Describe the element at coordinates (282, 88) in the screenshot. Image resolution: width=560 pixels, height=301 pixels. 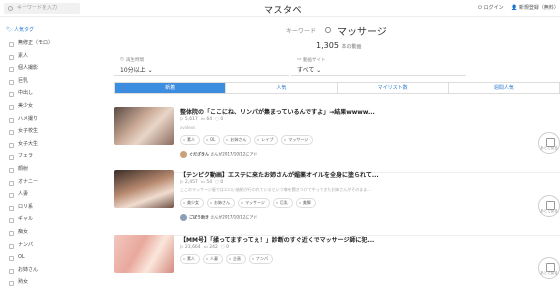
I see `tab-popular: 人気` at that location.